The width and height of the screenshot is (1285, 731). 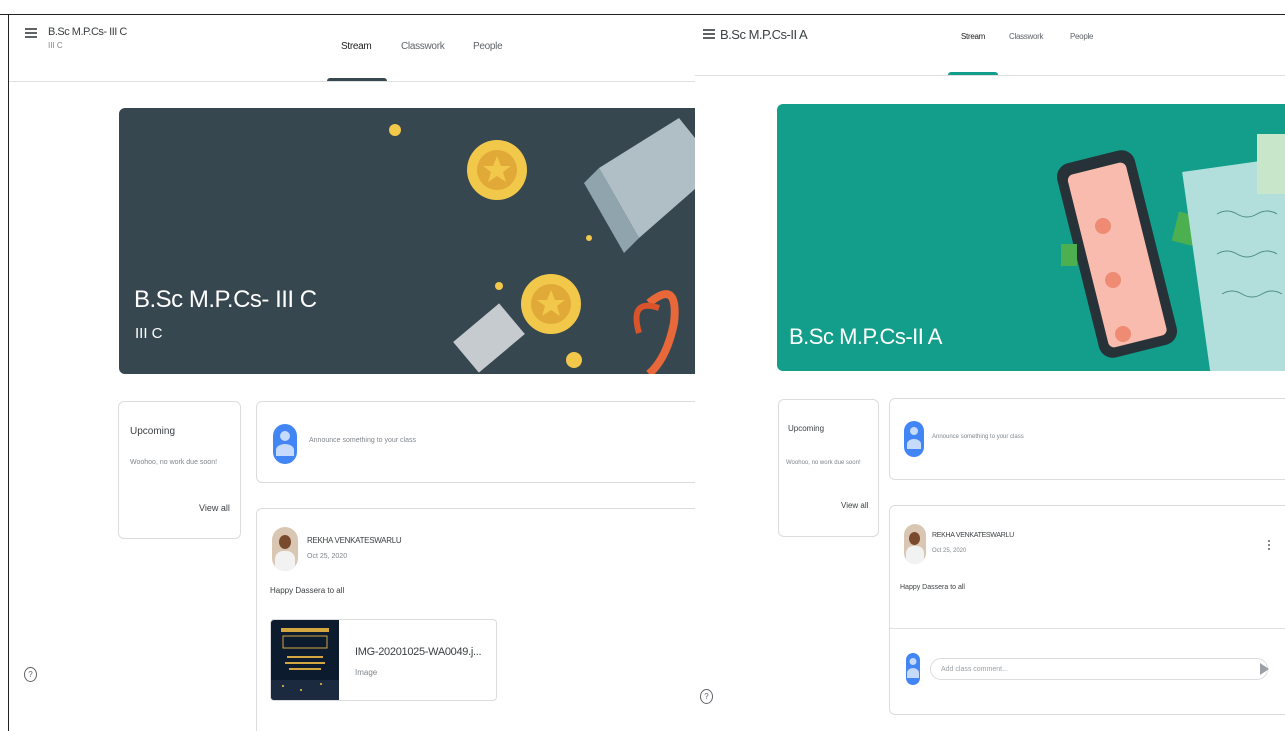 I want to click on commenter-avatar-icon, so click(x=913, y=669).